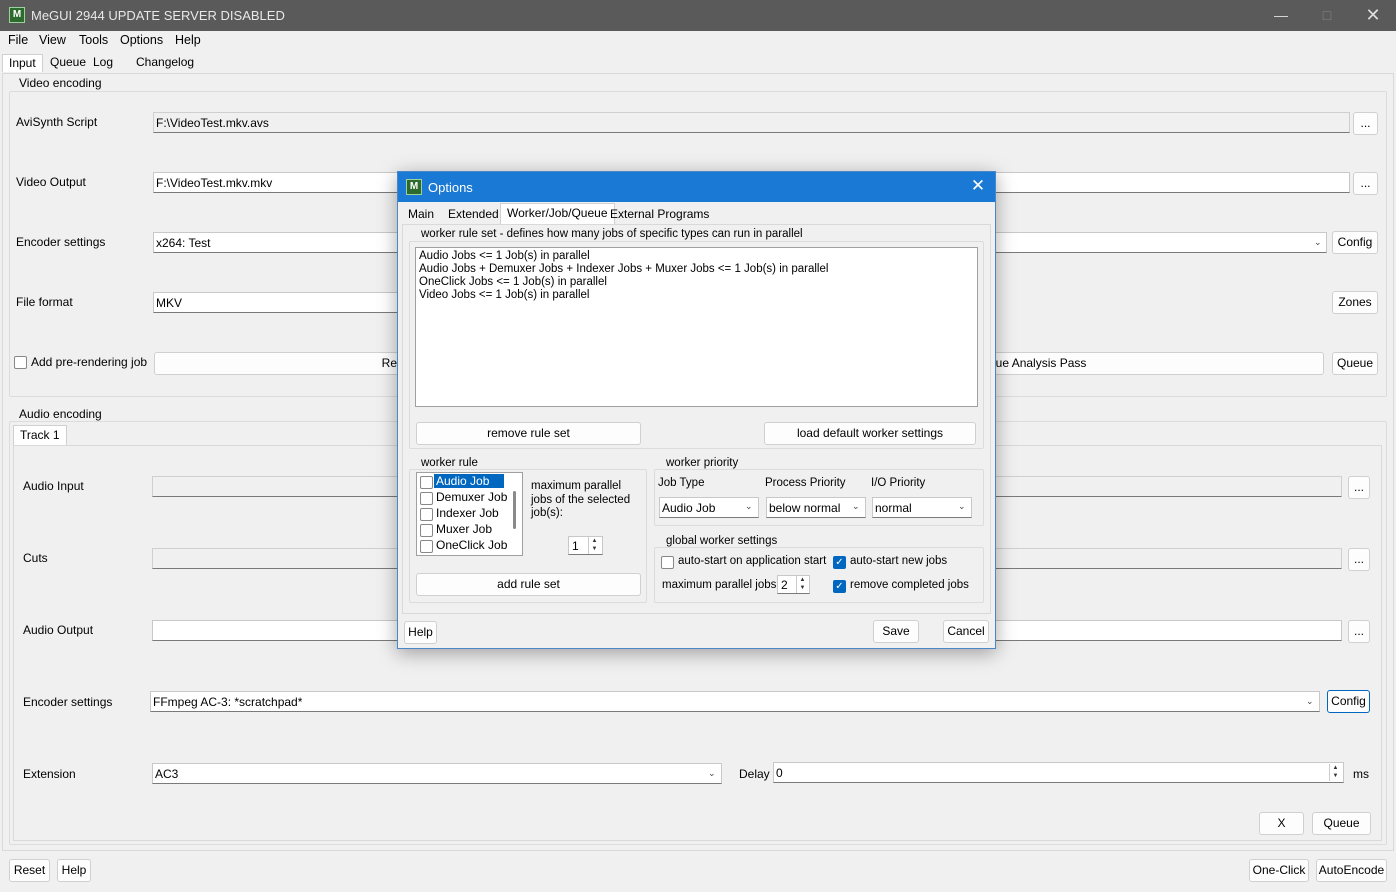 Image resolution: width=1396 pixels, height=892 pixels. I want to click on extension-select: AC3, so click(437, 773).